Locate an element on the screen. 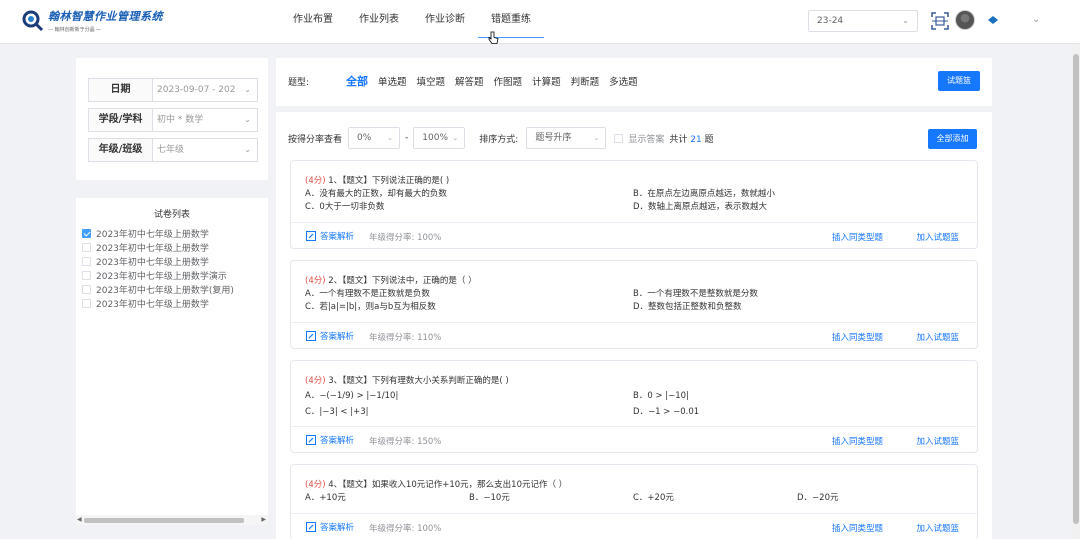 The height and width of the screenshot is (539, 1080). question-stem: (4分) 1、【题文】下列说法正确的是( ) is located at coordinates (634, 180).